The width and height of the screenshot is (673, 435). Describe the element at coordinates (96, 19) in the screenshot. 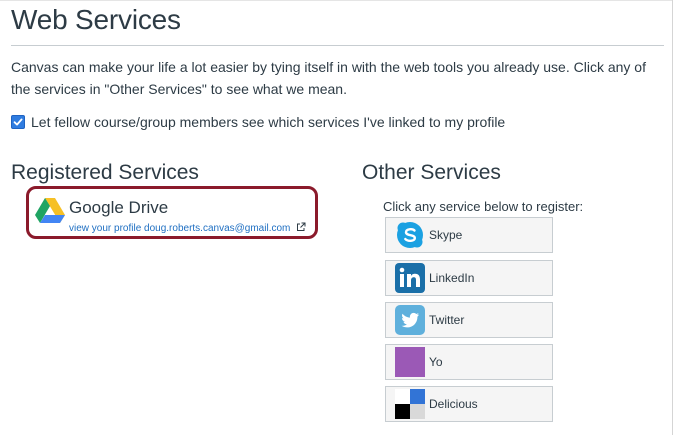

I see `page-title: Web Services` at that location.